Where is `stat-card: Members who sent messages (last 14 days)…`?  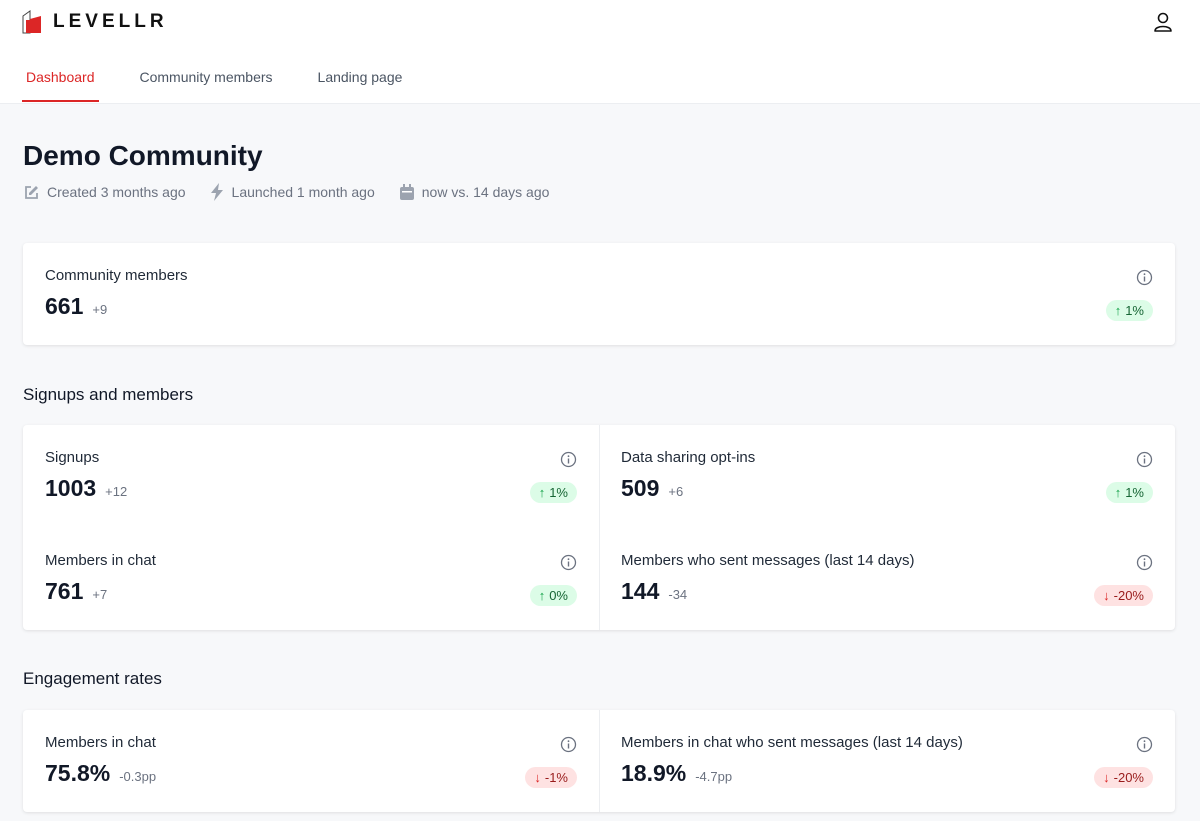 stat-card: Members who sent messages (last 14 days)… is located at coordinates (887, 579).